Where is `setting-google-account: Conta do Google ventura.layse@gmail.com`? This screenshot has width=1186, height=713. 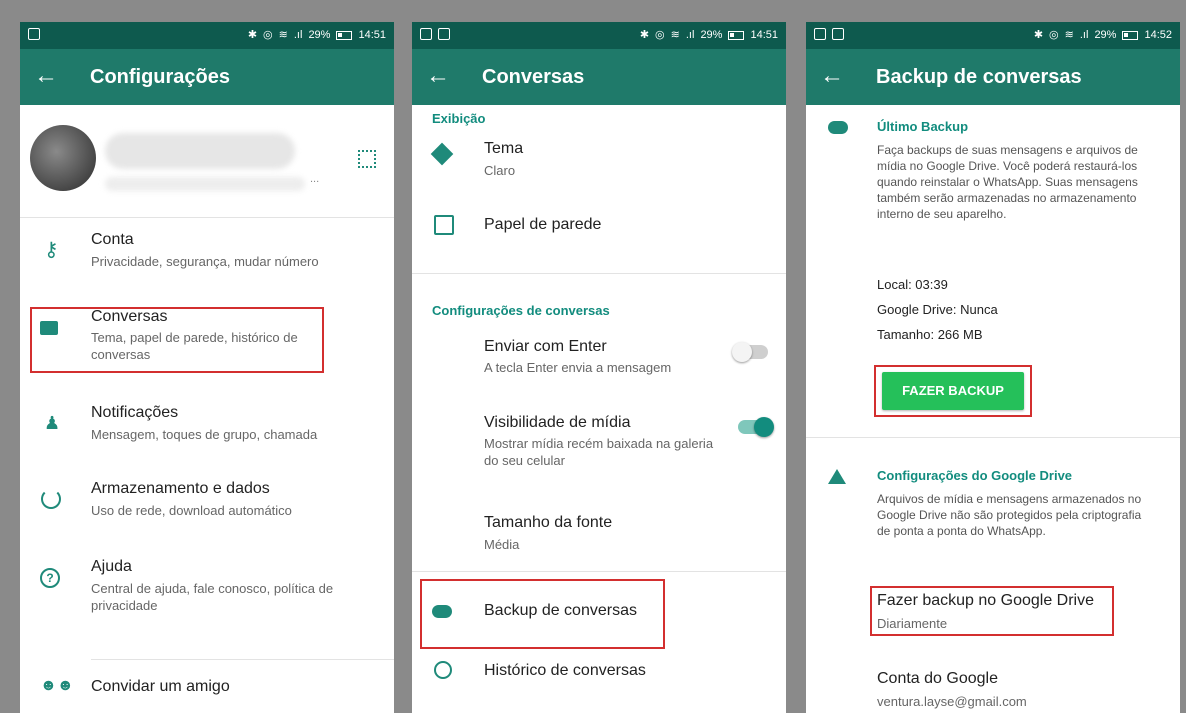 setting-google-account: Conta do Google ventura.layse@gmail.com is located at coordinates (993, 689).